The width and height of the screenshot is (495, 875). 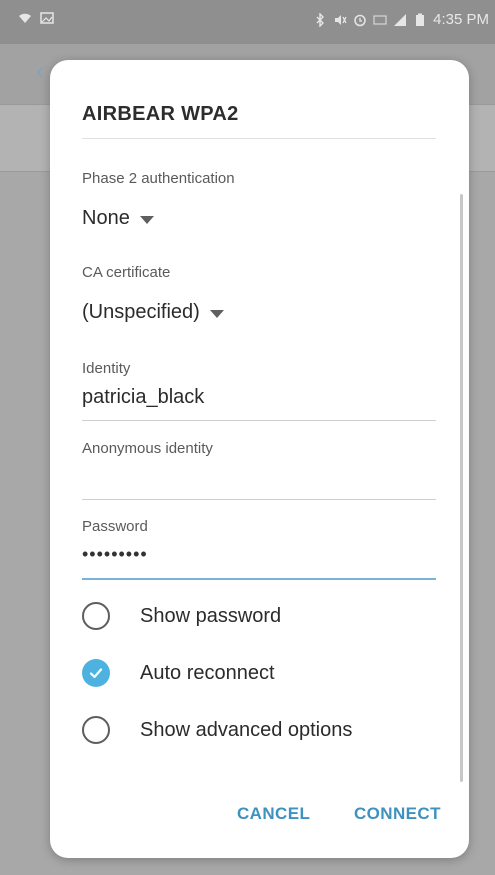 I want to click on signal-icon, so click(x=400, y=20).